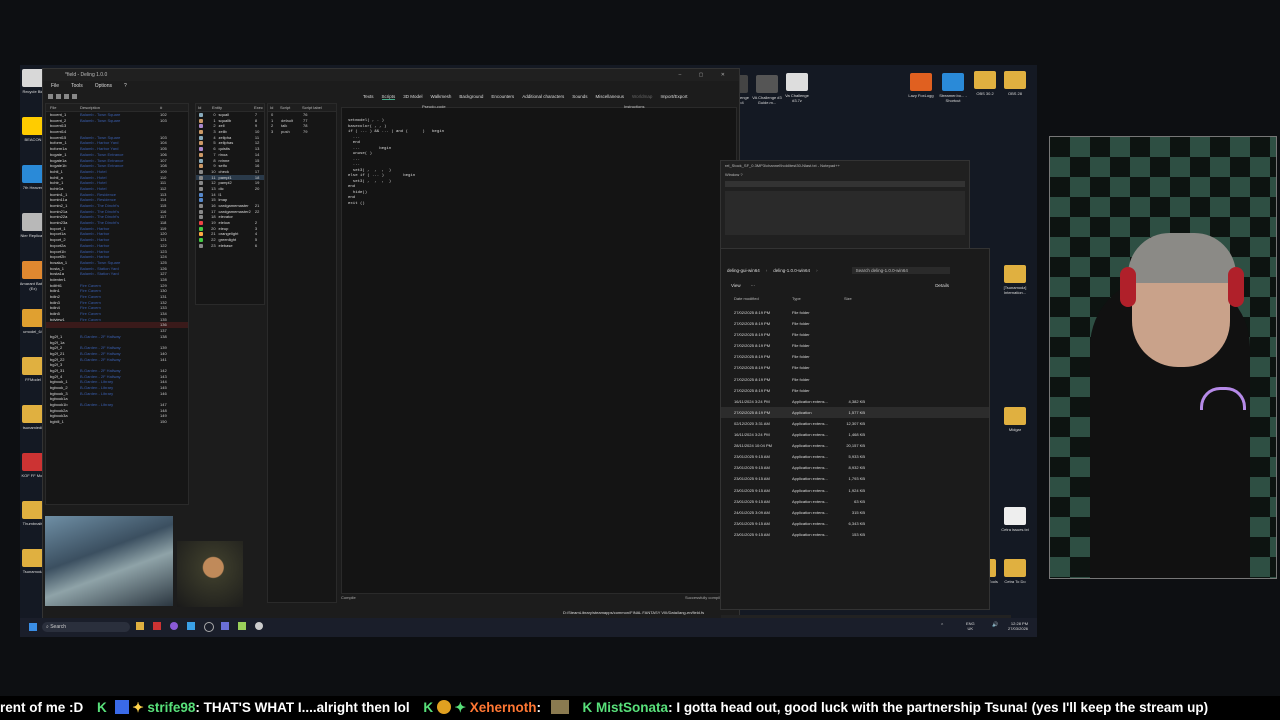  What do you see at coordinates (55, 86) in the screenshot?
I see `menu-file: File` at bounding box center [55, 86].